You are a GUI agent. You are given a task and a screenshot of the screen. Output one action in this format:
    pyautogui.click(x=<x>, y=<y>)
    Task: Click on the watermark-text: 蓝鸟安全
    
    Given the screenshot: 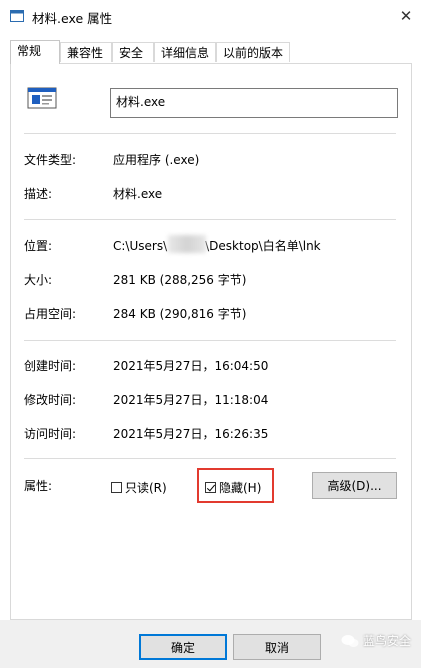 What is the action you would take?
    pyautogui.click(x=386, y=641)
    